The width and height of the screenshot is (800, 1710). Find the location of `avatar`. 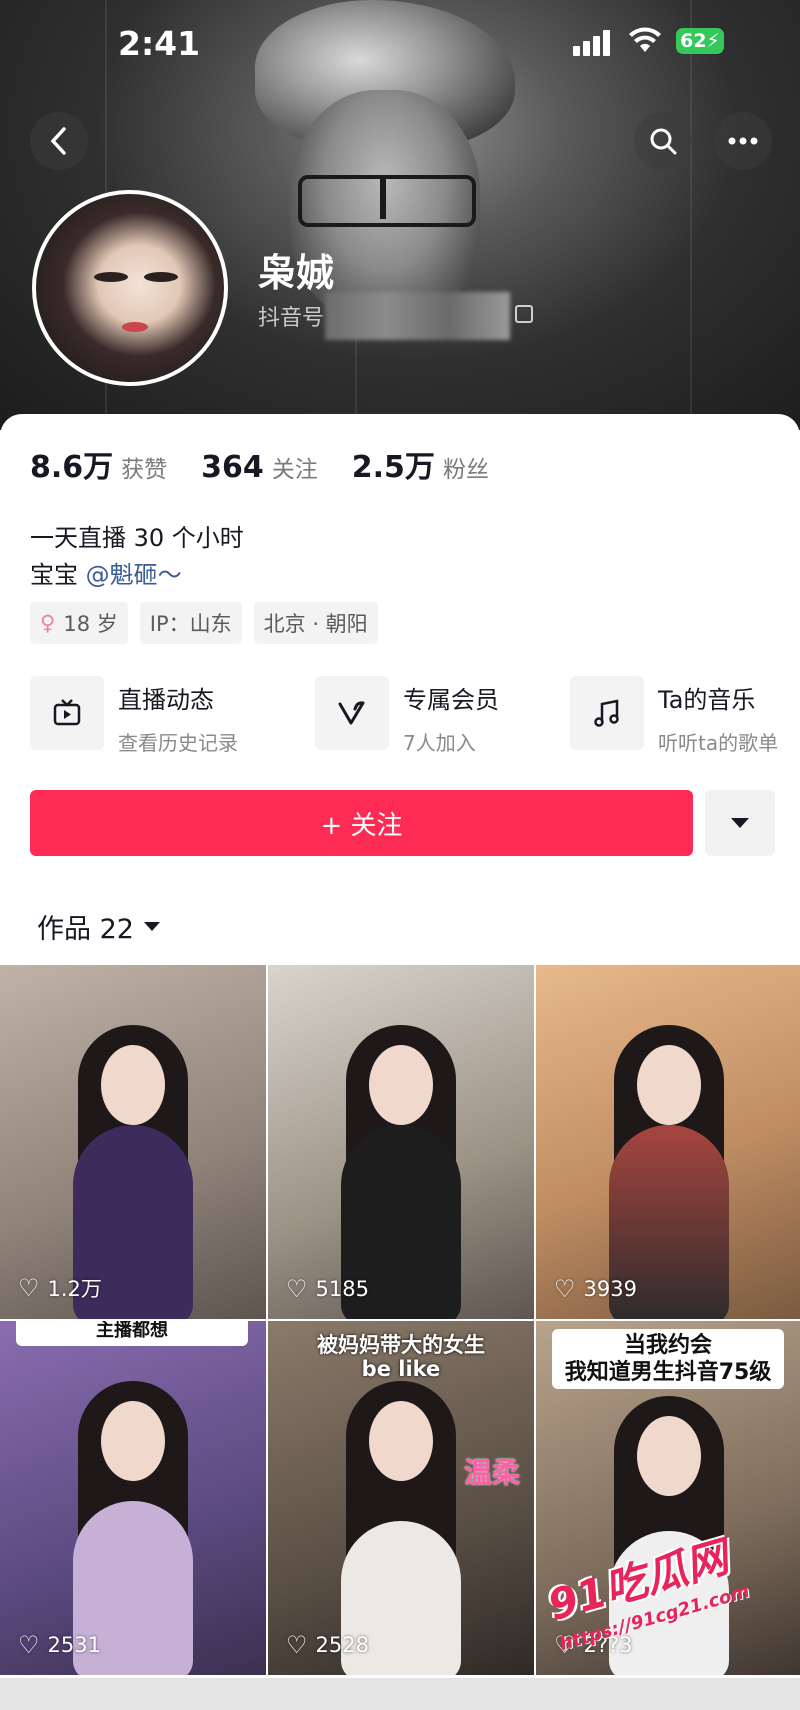

avatar is located at coordinates (130, 288).